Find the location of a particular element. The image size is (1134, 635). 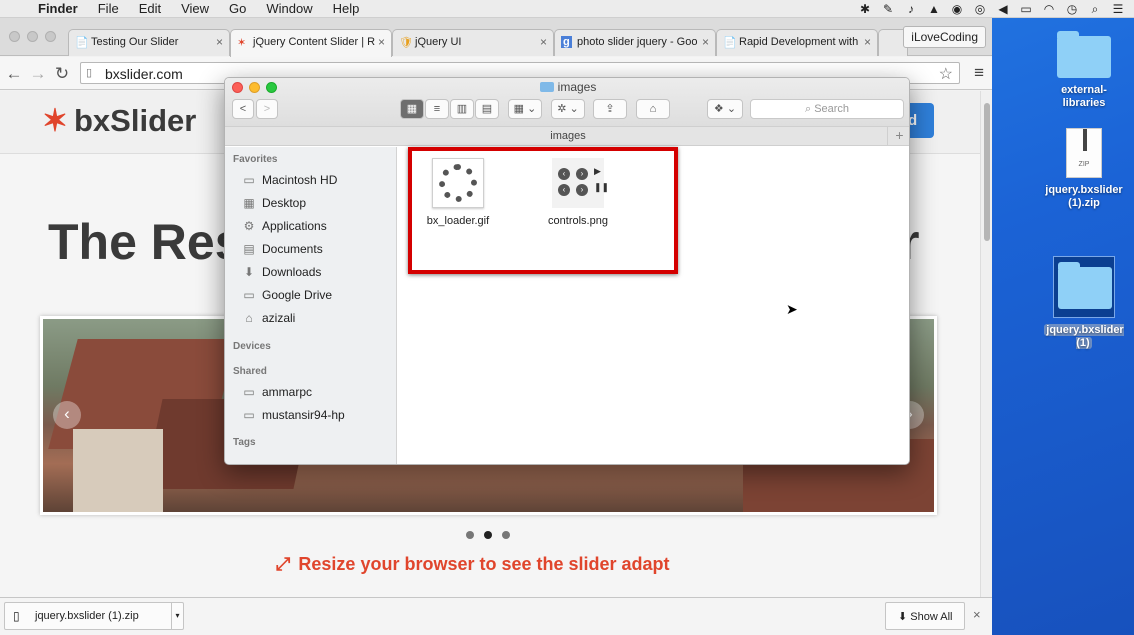

bxslider-star-icon: ✶ is located at coordinates (55, 120).